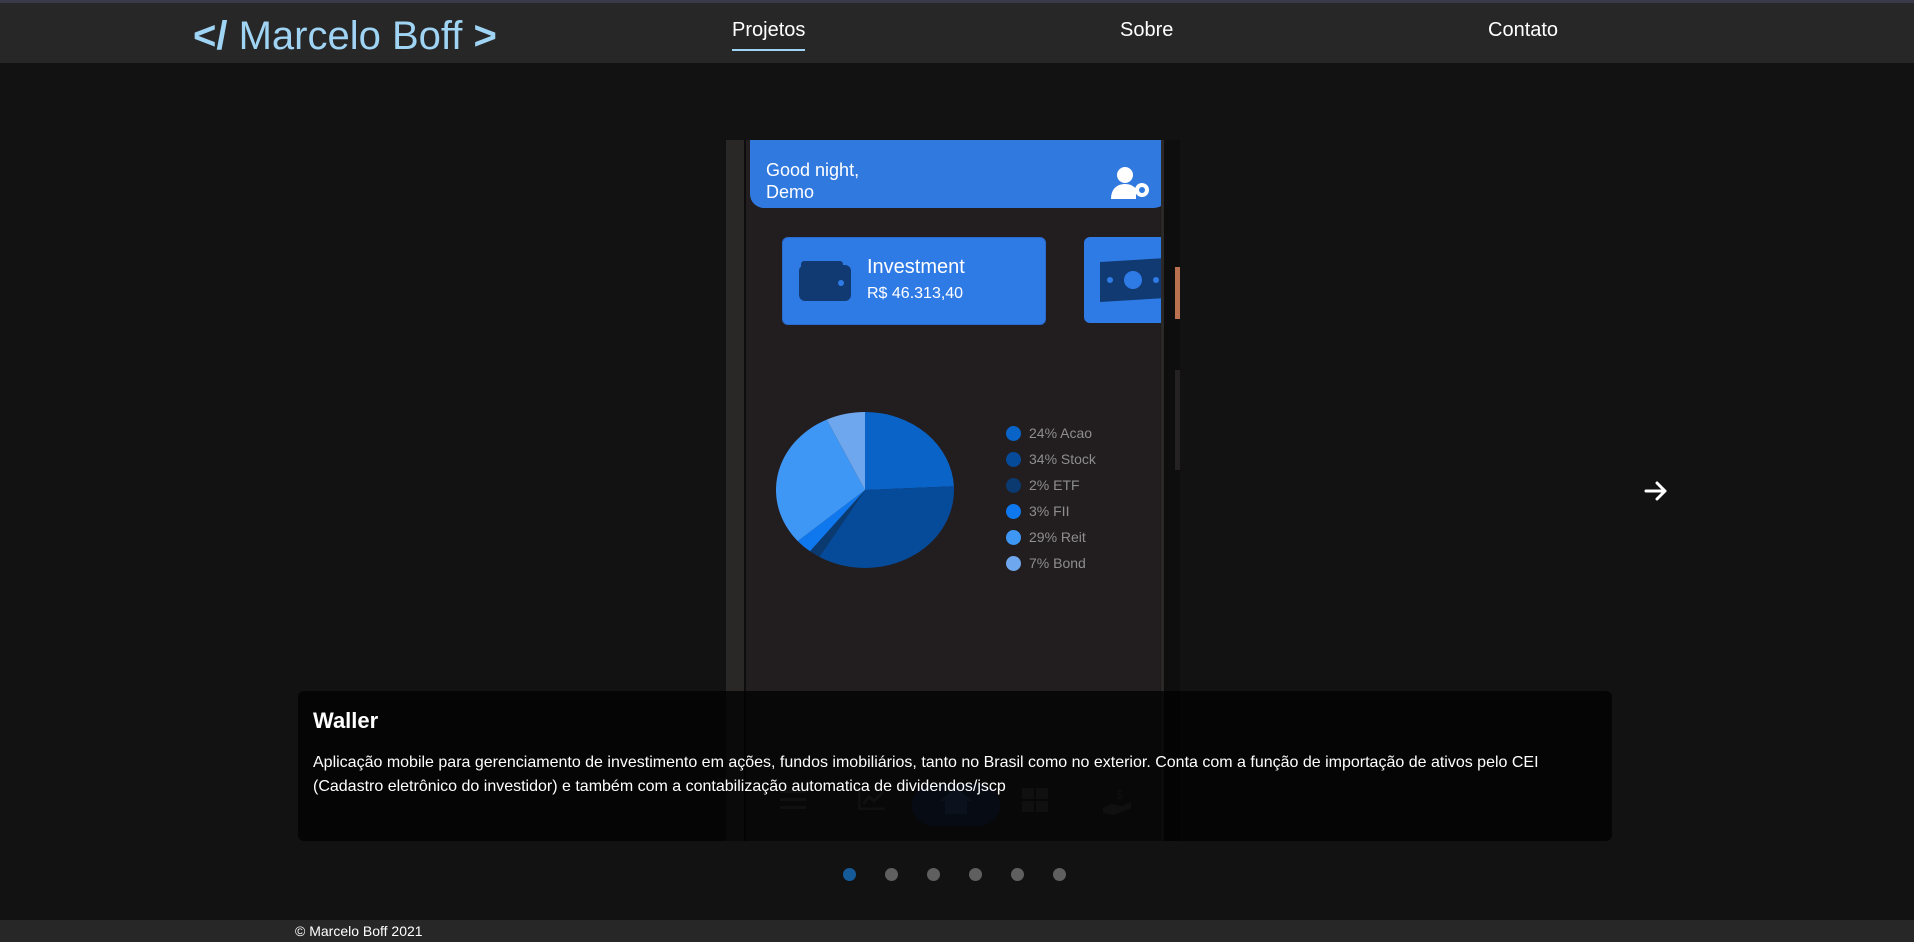  I want to click on slide-title: Waller, so click(346, 720).